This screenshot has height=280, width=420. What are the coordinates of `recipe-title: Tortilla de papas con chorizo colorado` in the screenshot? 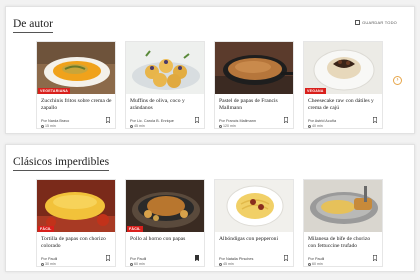 It's located at (76, 242).